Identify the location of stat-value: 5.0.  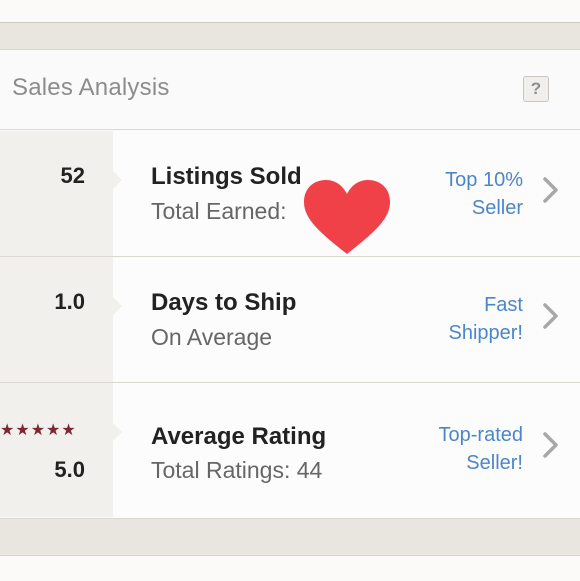
(69, 469).